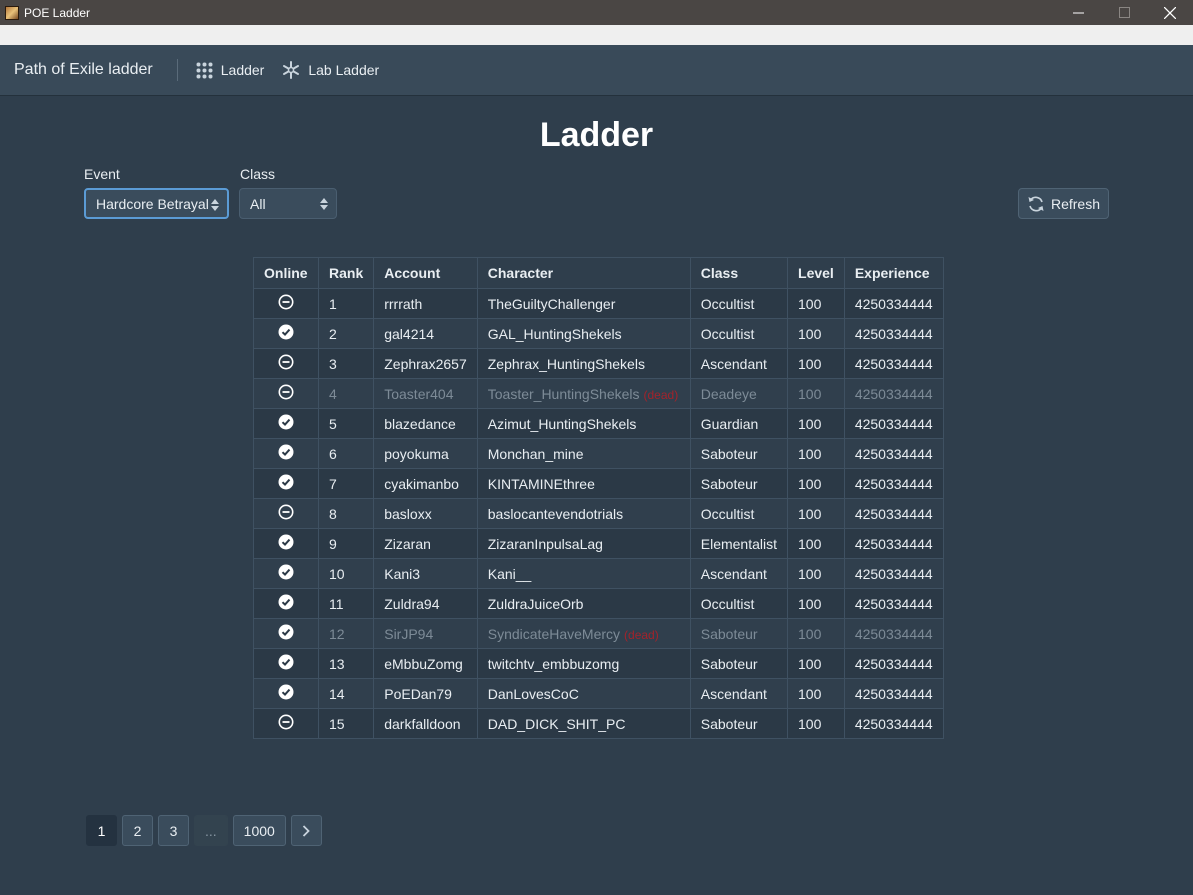  What do you see at coordinates (57, 12) in the screenshot?
I see `window-title: POE Ladder` at bounding box center [57, 12].